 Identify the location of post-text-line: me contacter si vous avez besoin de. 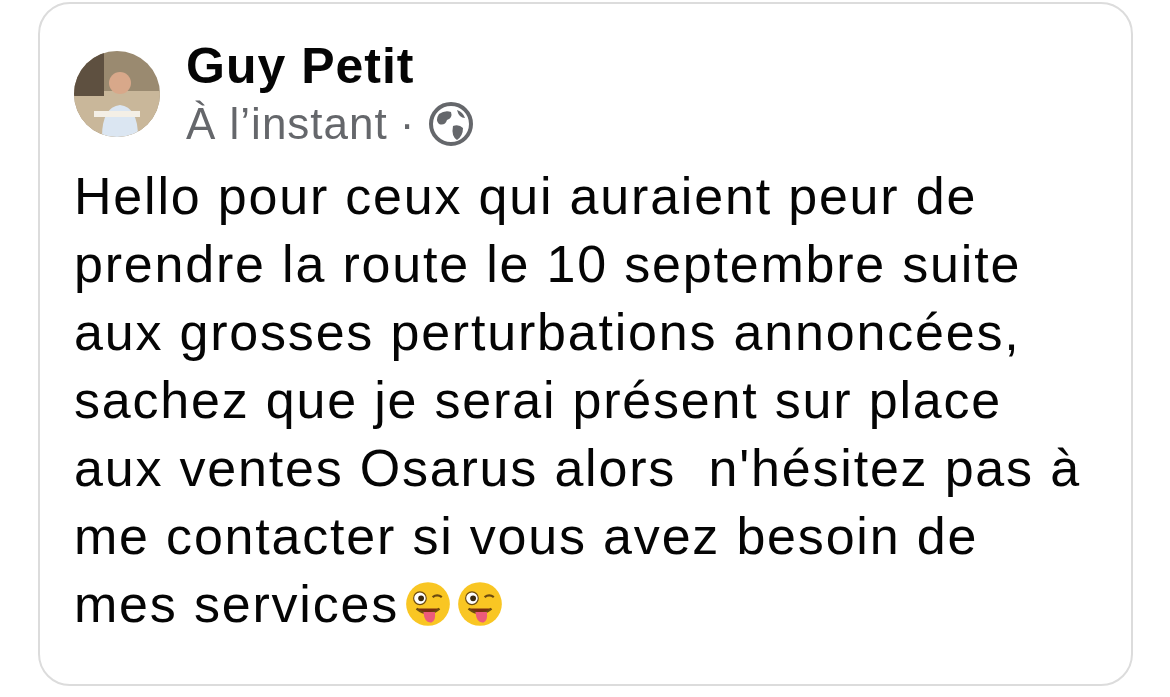
(527, 536).